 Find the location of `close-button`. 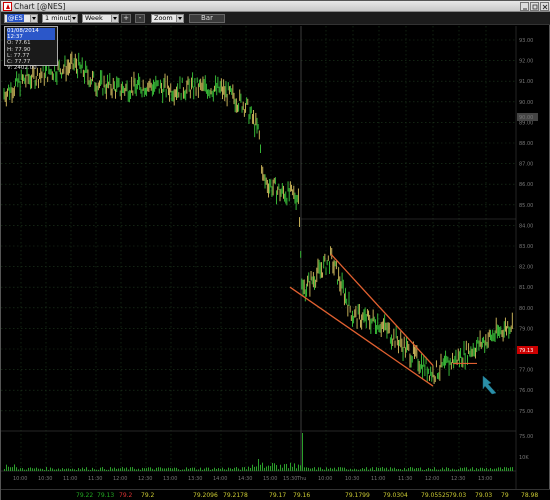

close-button is located at coordinates (544, 6).